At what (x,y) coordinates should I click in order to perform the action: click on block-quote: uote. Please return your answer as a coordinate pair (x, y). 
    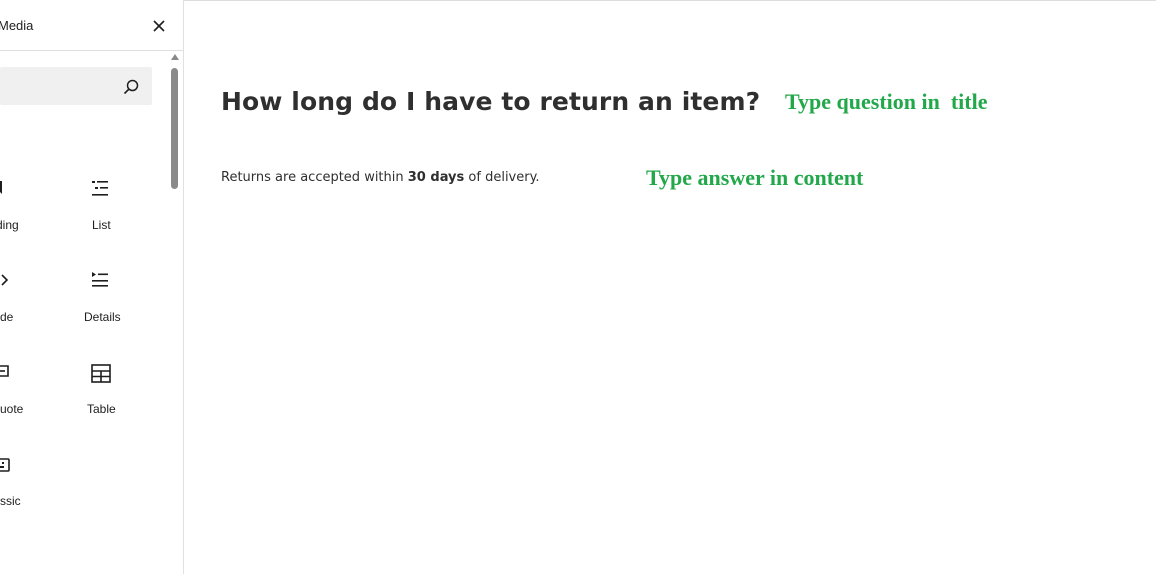
    Looking at the image, I should click on (18, 397).